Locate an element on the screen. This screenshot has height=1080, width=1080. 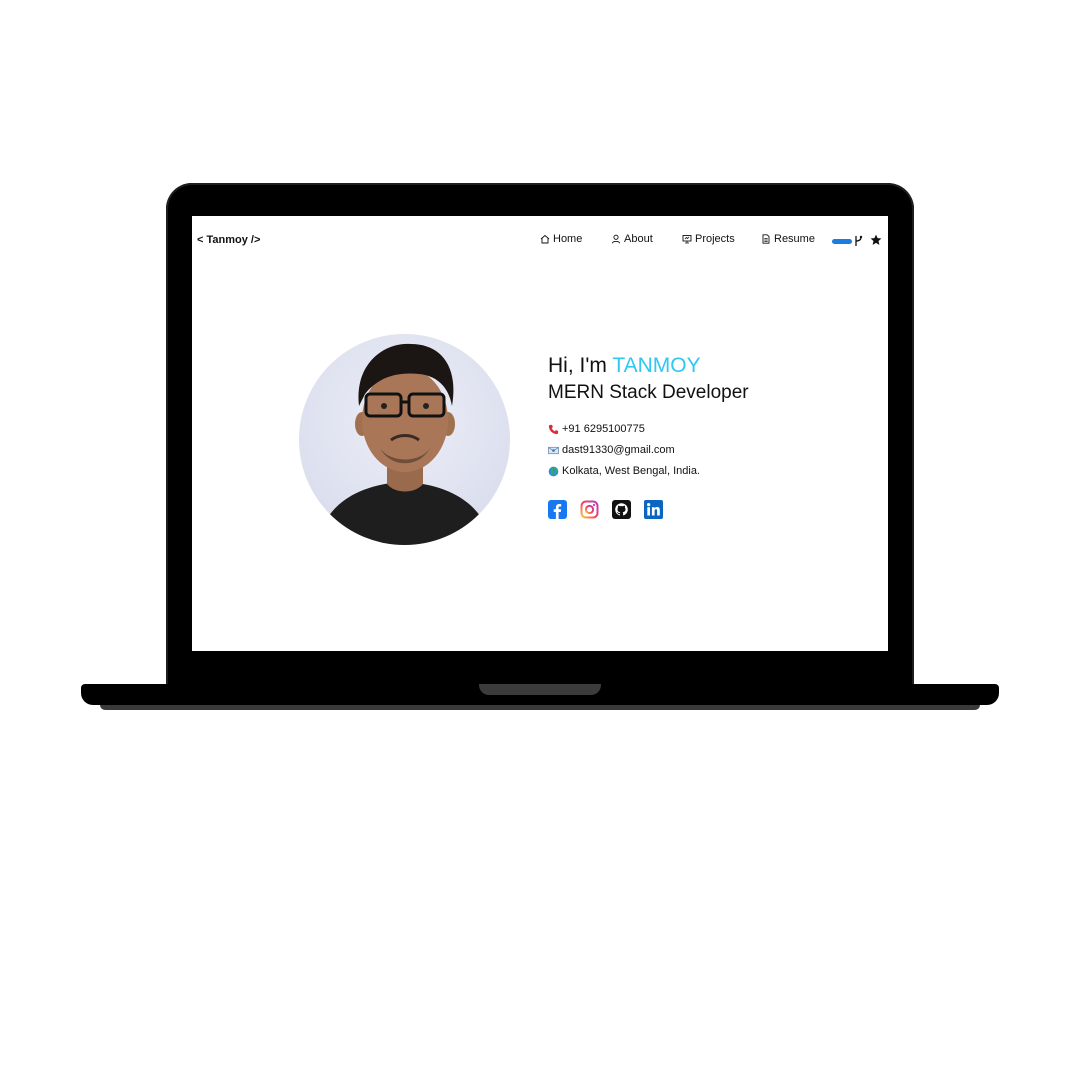
laptop-notch is located at coordinates (540, 689).